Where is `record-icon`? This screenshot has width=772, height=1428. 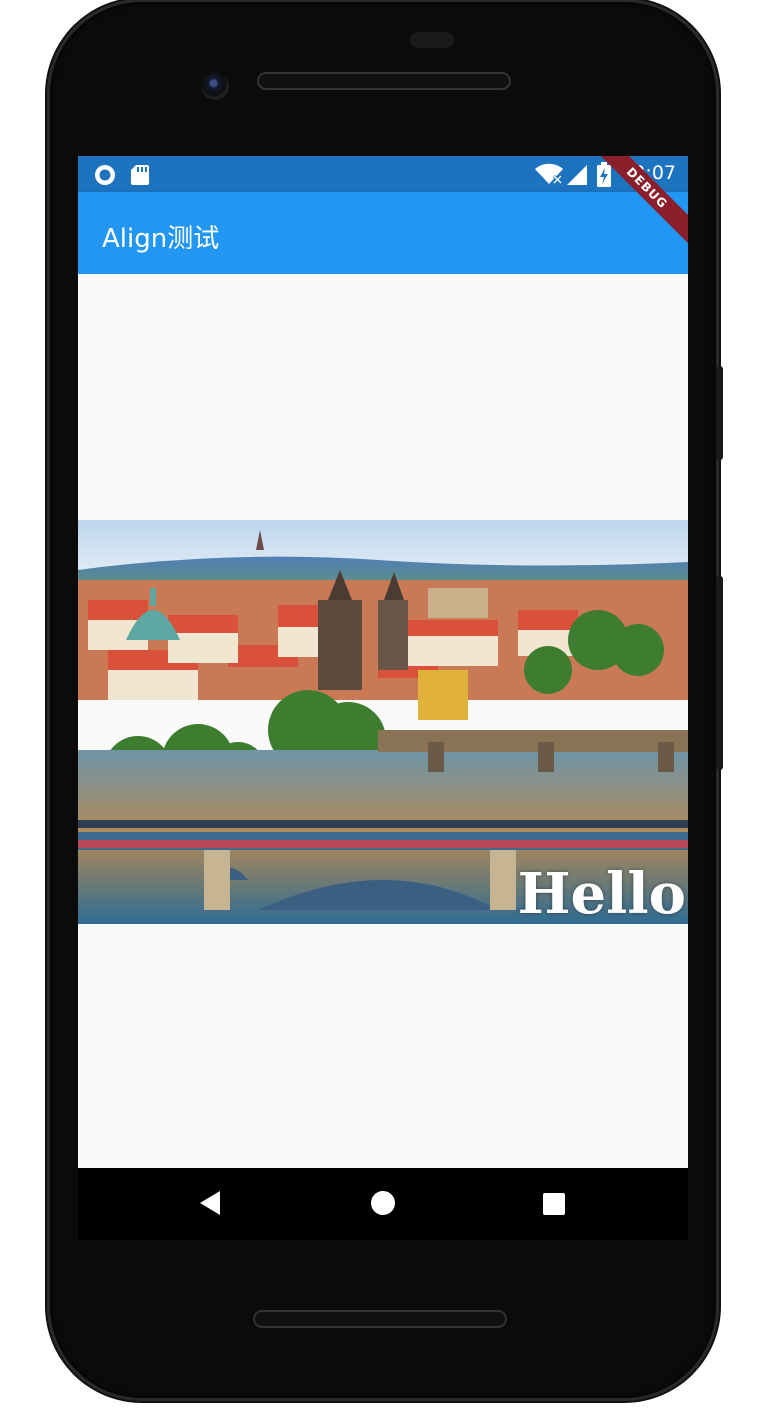 record-icon is located at coordinates (105, 177).